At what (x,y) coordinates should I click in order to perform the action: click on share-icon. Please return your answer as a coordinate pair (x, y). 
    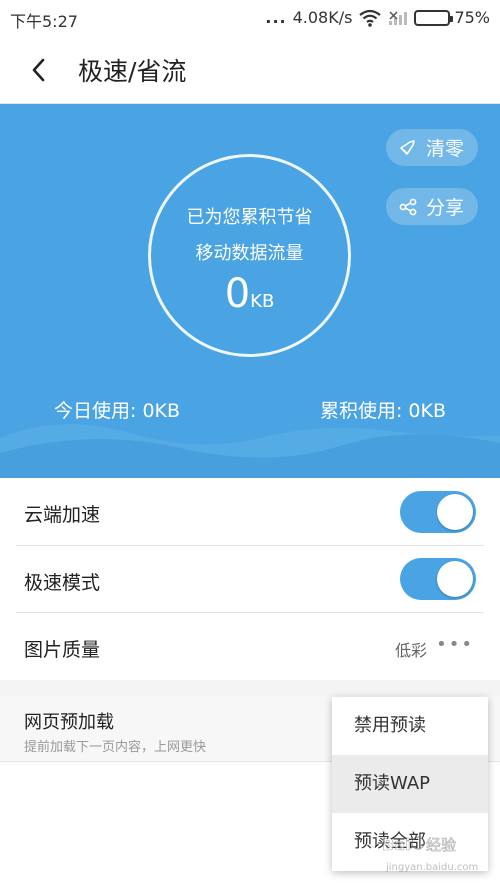
    Looking at the image, I should click on (408, 207).